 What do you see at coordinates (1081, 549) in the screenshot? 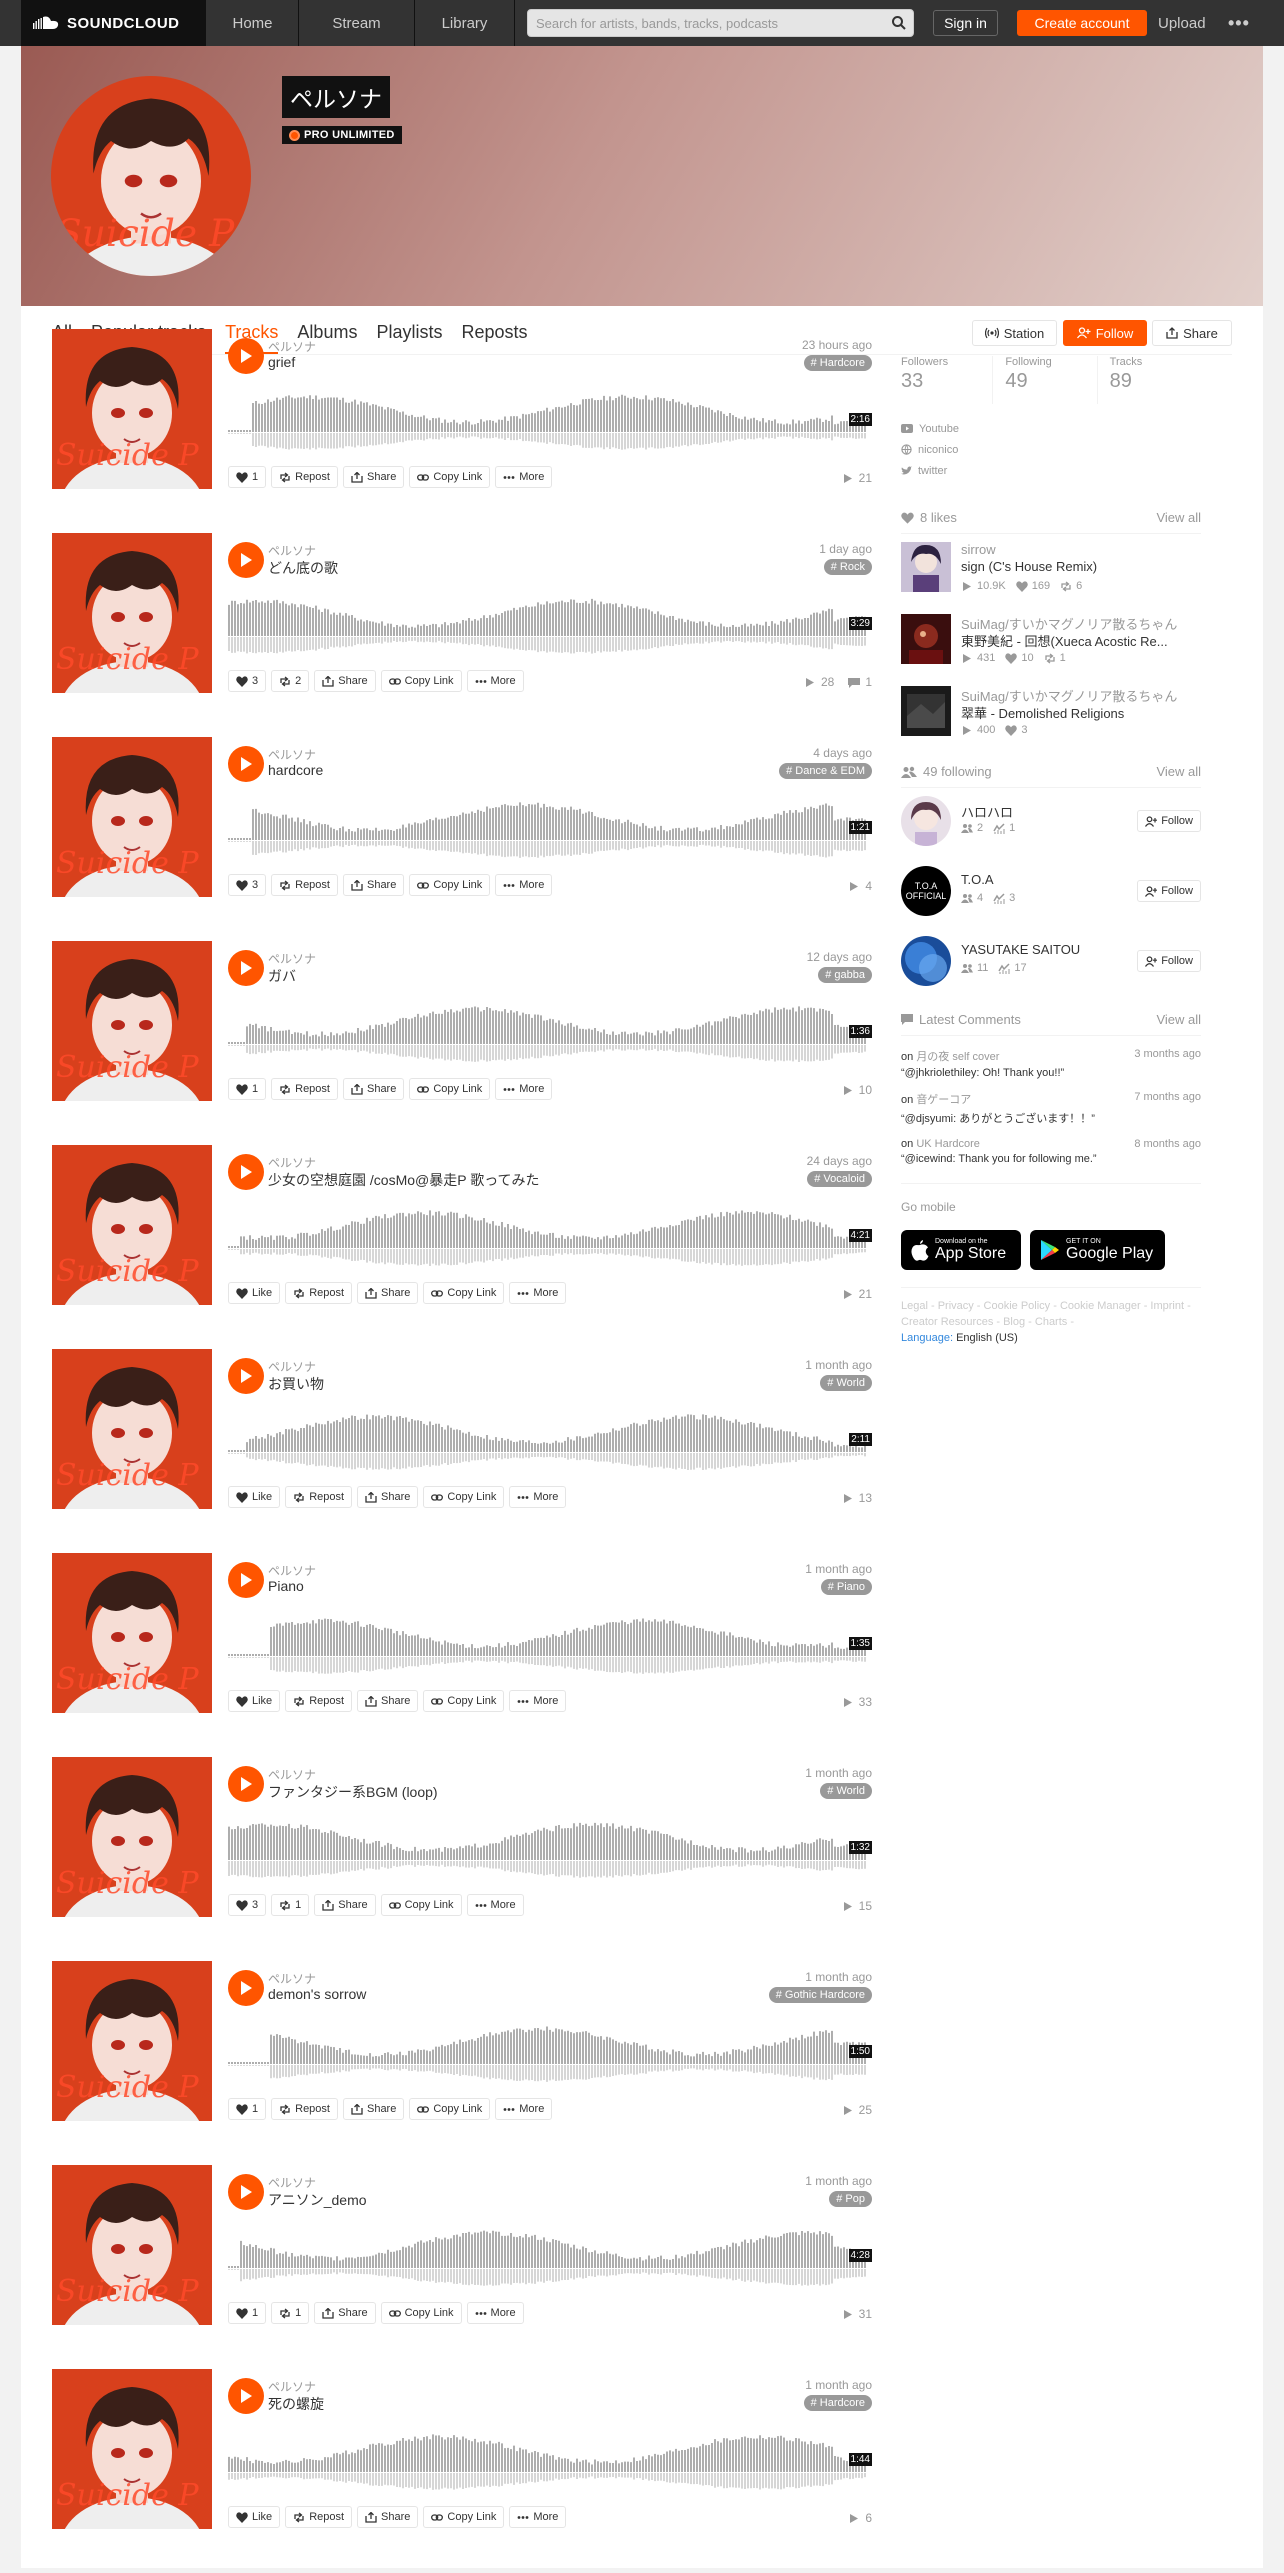
I see `liked-track-user: sirrow` at bounding box center [1081, 549].